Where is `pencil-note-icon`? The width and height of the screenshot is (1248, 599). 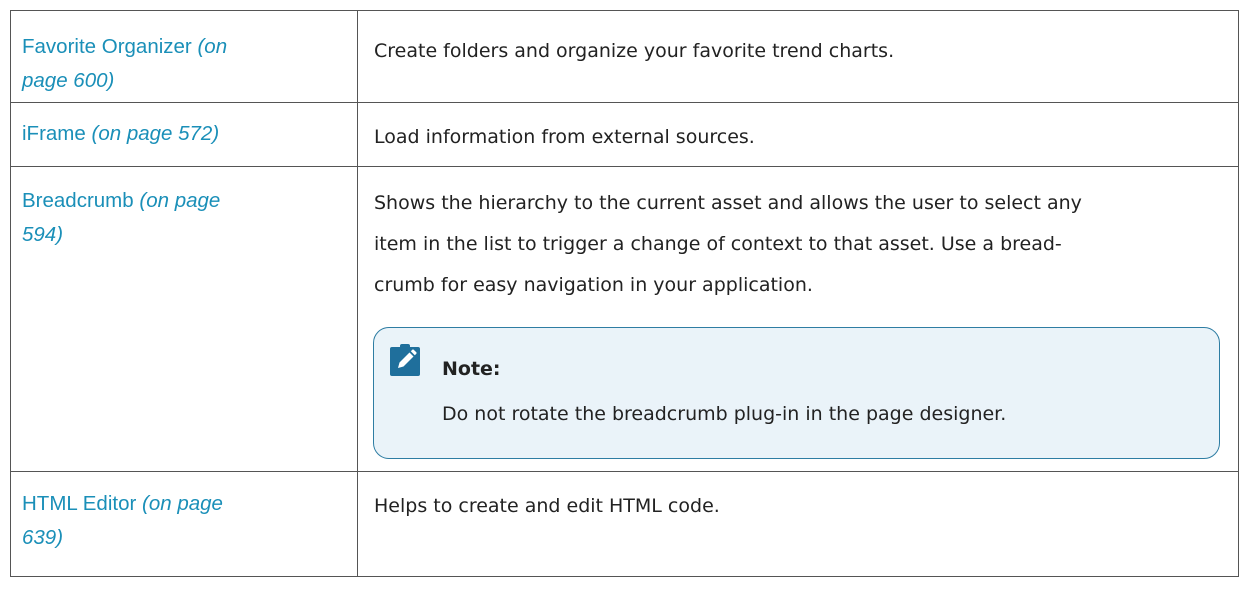
pencil-note-icon is located at coordinates (406, 360).